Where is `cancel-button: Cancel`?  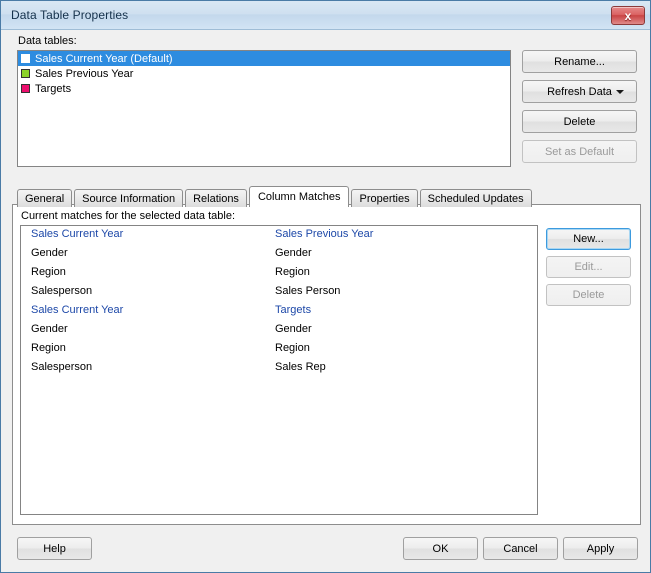
cancel-button: Cancel is located at coordinates (520, 548).